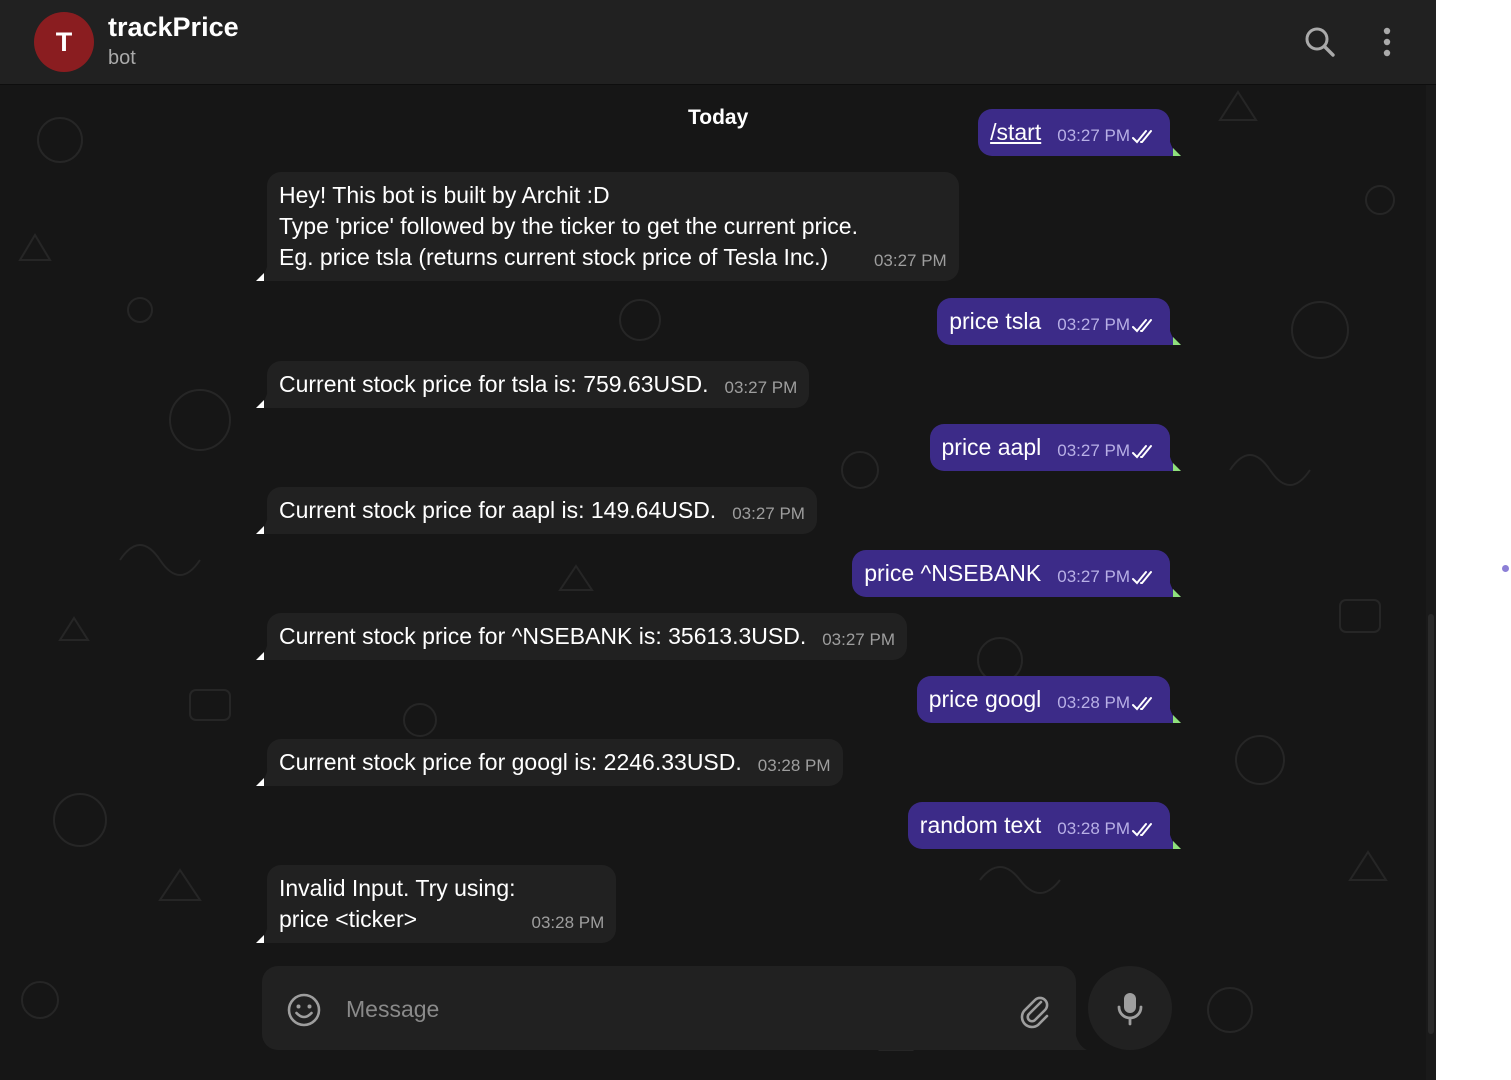 The width and height of the screenshot is (1511, 1080). What do you see at coordinates (64, 42) in the screenshot?
I see `avatar: T` at bounding box center [64, 42].